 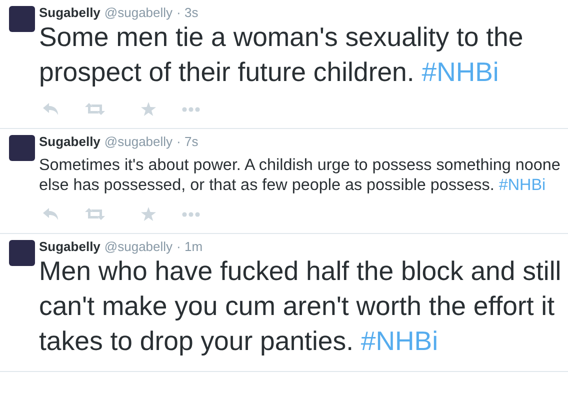 I want to click on tweet-time: · 3s, so click(x=187, y=12).